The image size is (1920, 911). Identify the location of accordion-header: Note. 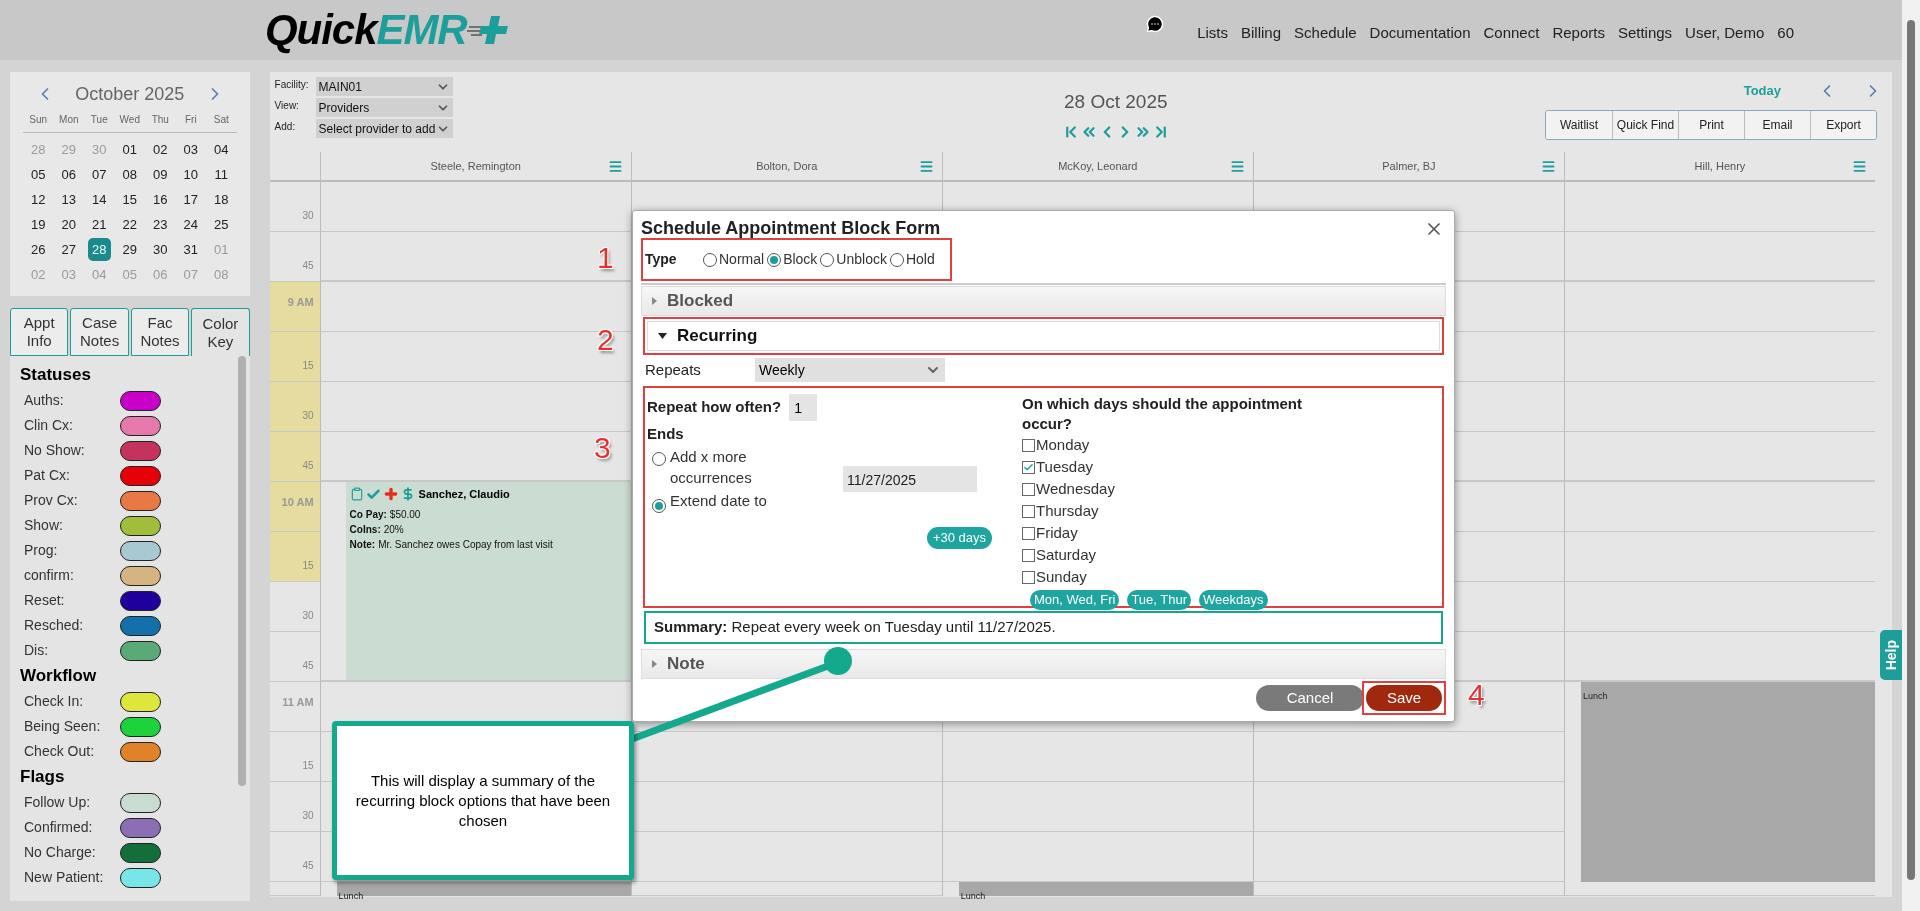
(1043, 664).